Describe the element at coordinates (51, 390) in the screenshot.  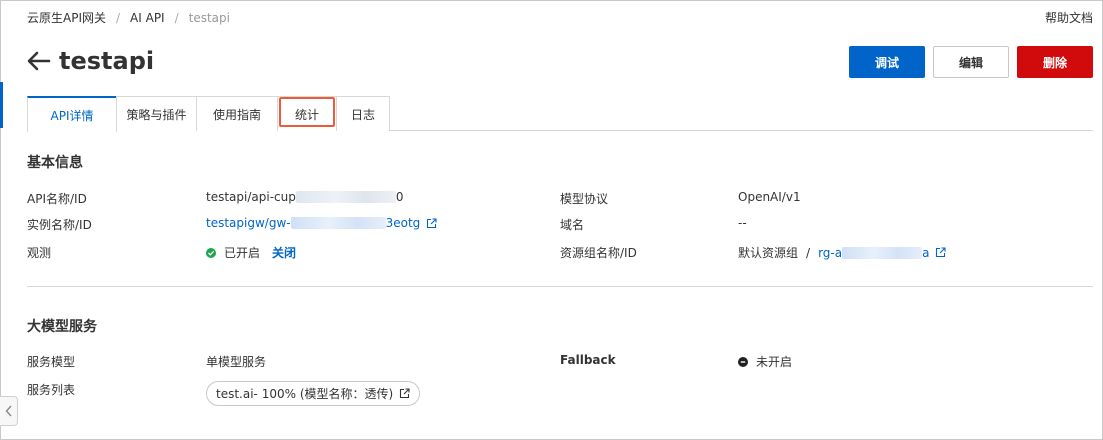
I see `service-list-label: 服务列表` at that location.